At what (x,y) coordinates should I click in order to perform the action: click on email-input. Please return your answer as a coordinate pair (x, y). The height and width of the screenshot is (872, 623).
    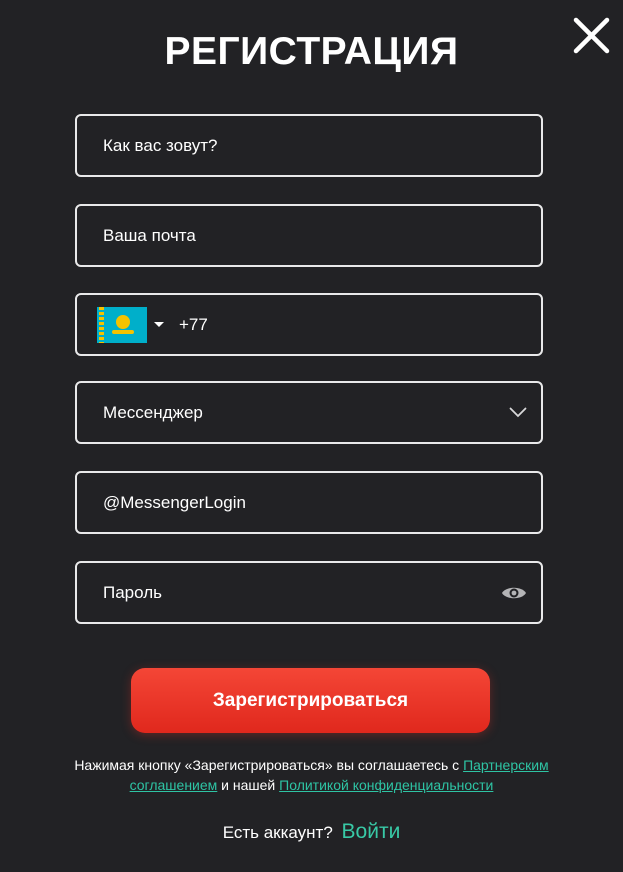
    Looking at the image, I should click on (315, 235).